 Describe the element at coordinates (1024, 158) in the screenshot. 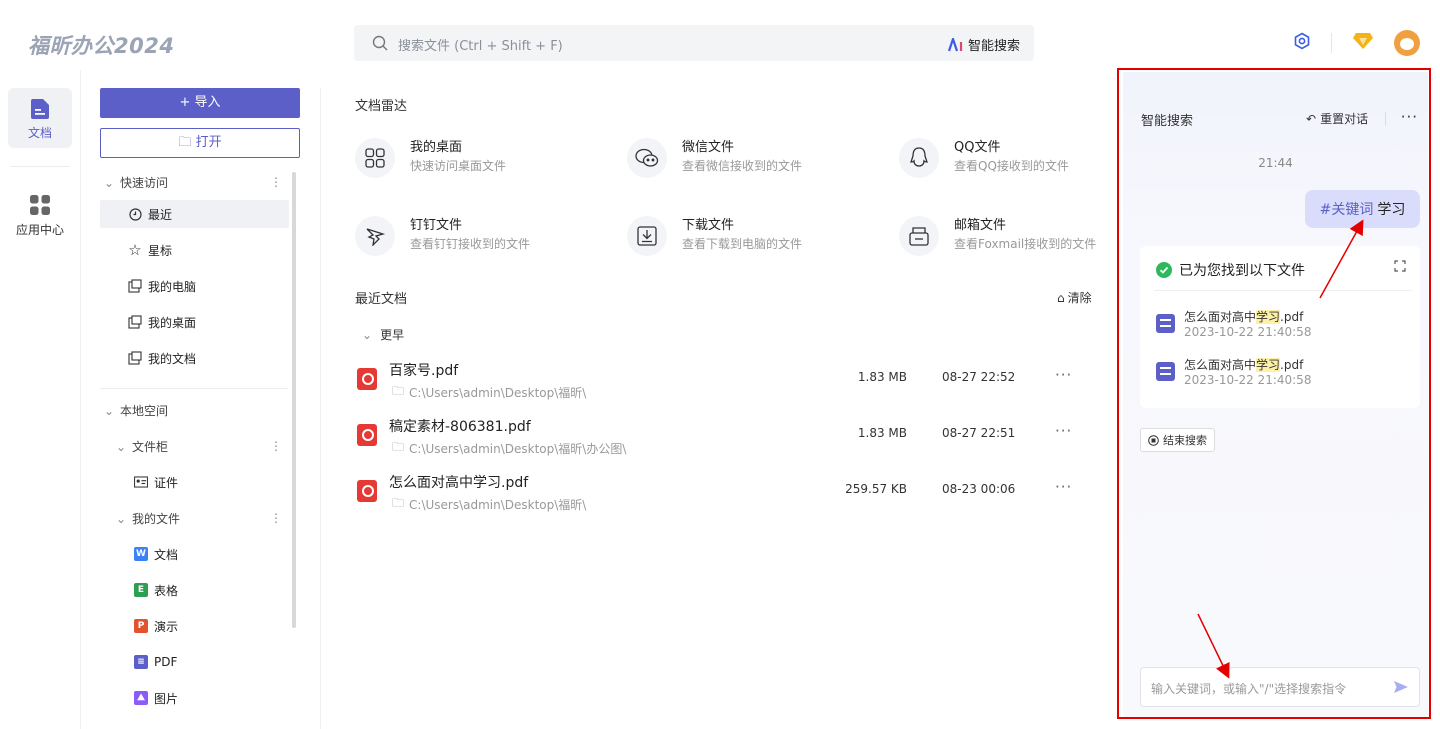

I see `radar-qq: QQ文件 查看QQ接收到的文件` at that location.